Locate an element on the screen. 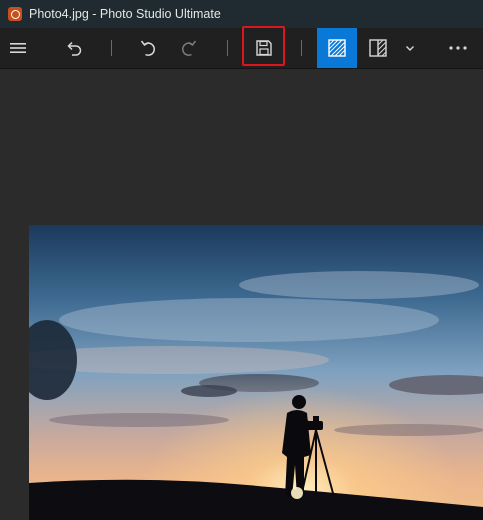 This screenshot has width=483, height=520. save-highlight-box is located at coordinates (263, 46).